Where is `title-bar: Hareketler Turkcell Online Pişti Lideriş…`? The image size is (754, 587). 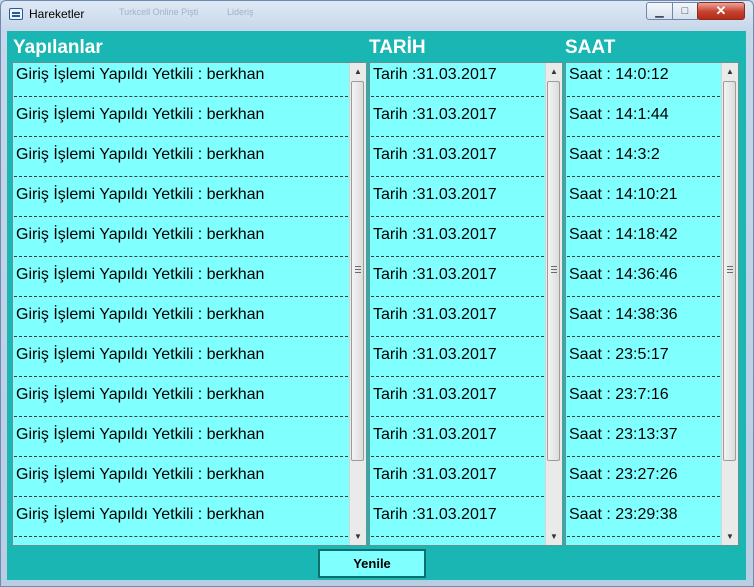
title-bar: Hareketler Turkcell Online Pişti Lideriş… is located at coordinates (377, 15).